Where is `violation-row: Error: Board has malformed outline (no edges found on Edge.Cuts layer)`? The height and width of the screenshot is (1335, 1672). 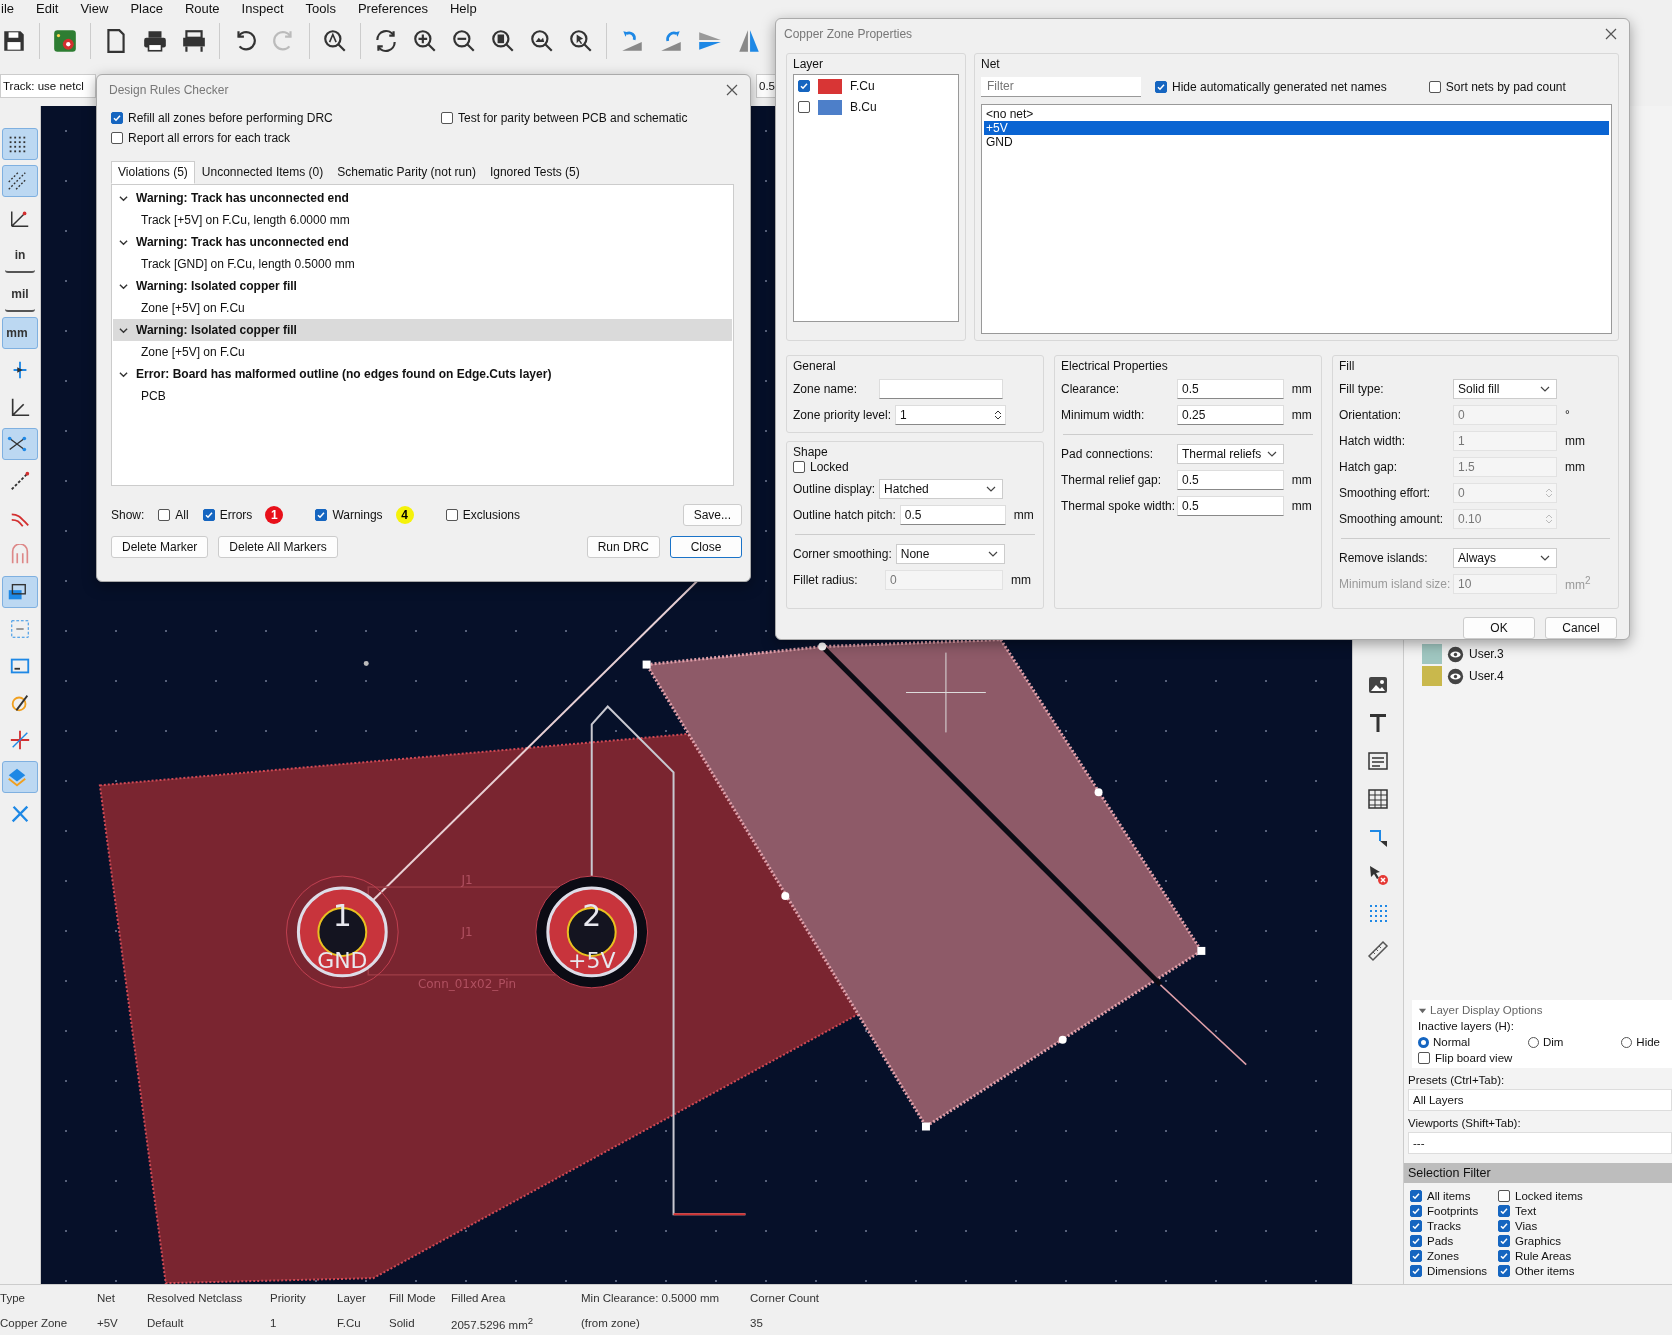 violation-row: Error: Board has malformed outline (no edges found on Edge.Cuts layer) is located at coordinates (422, 374).